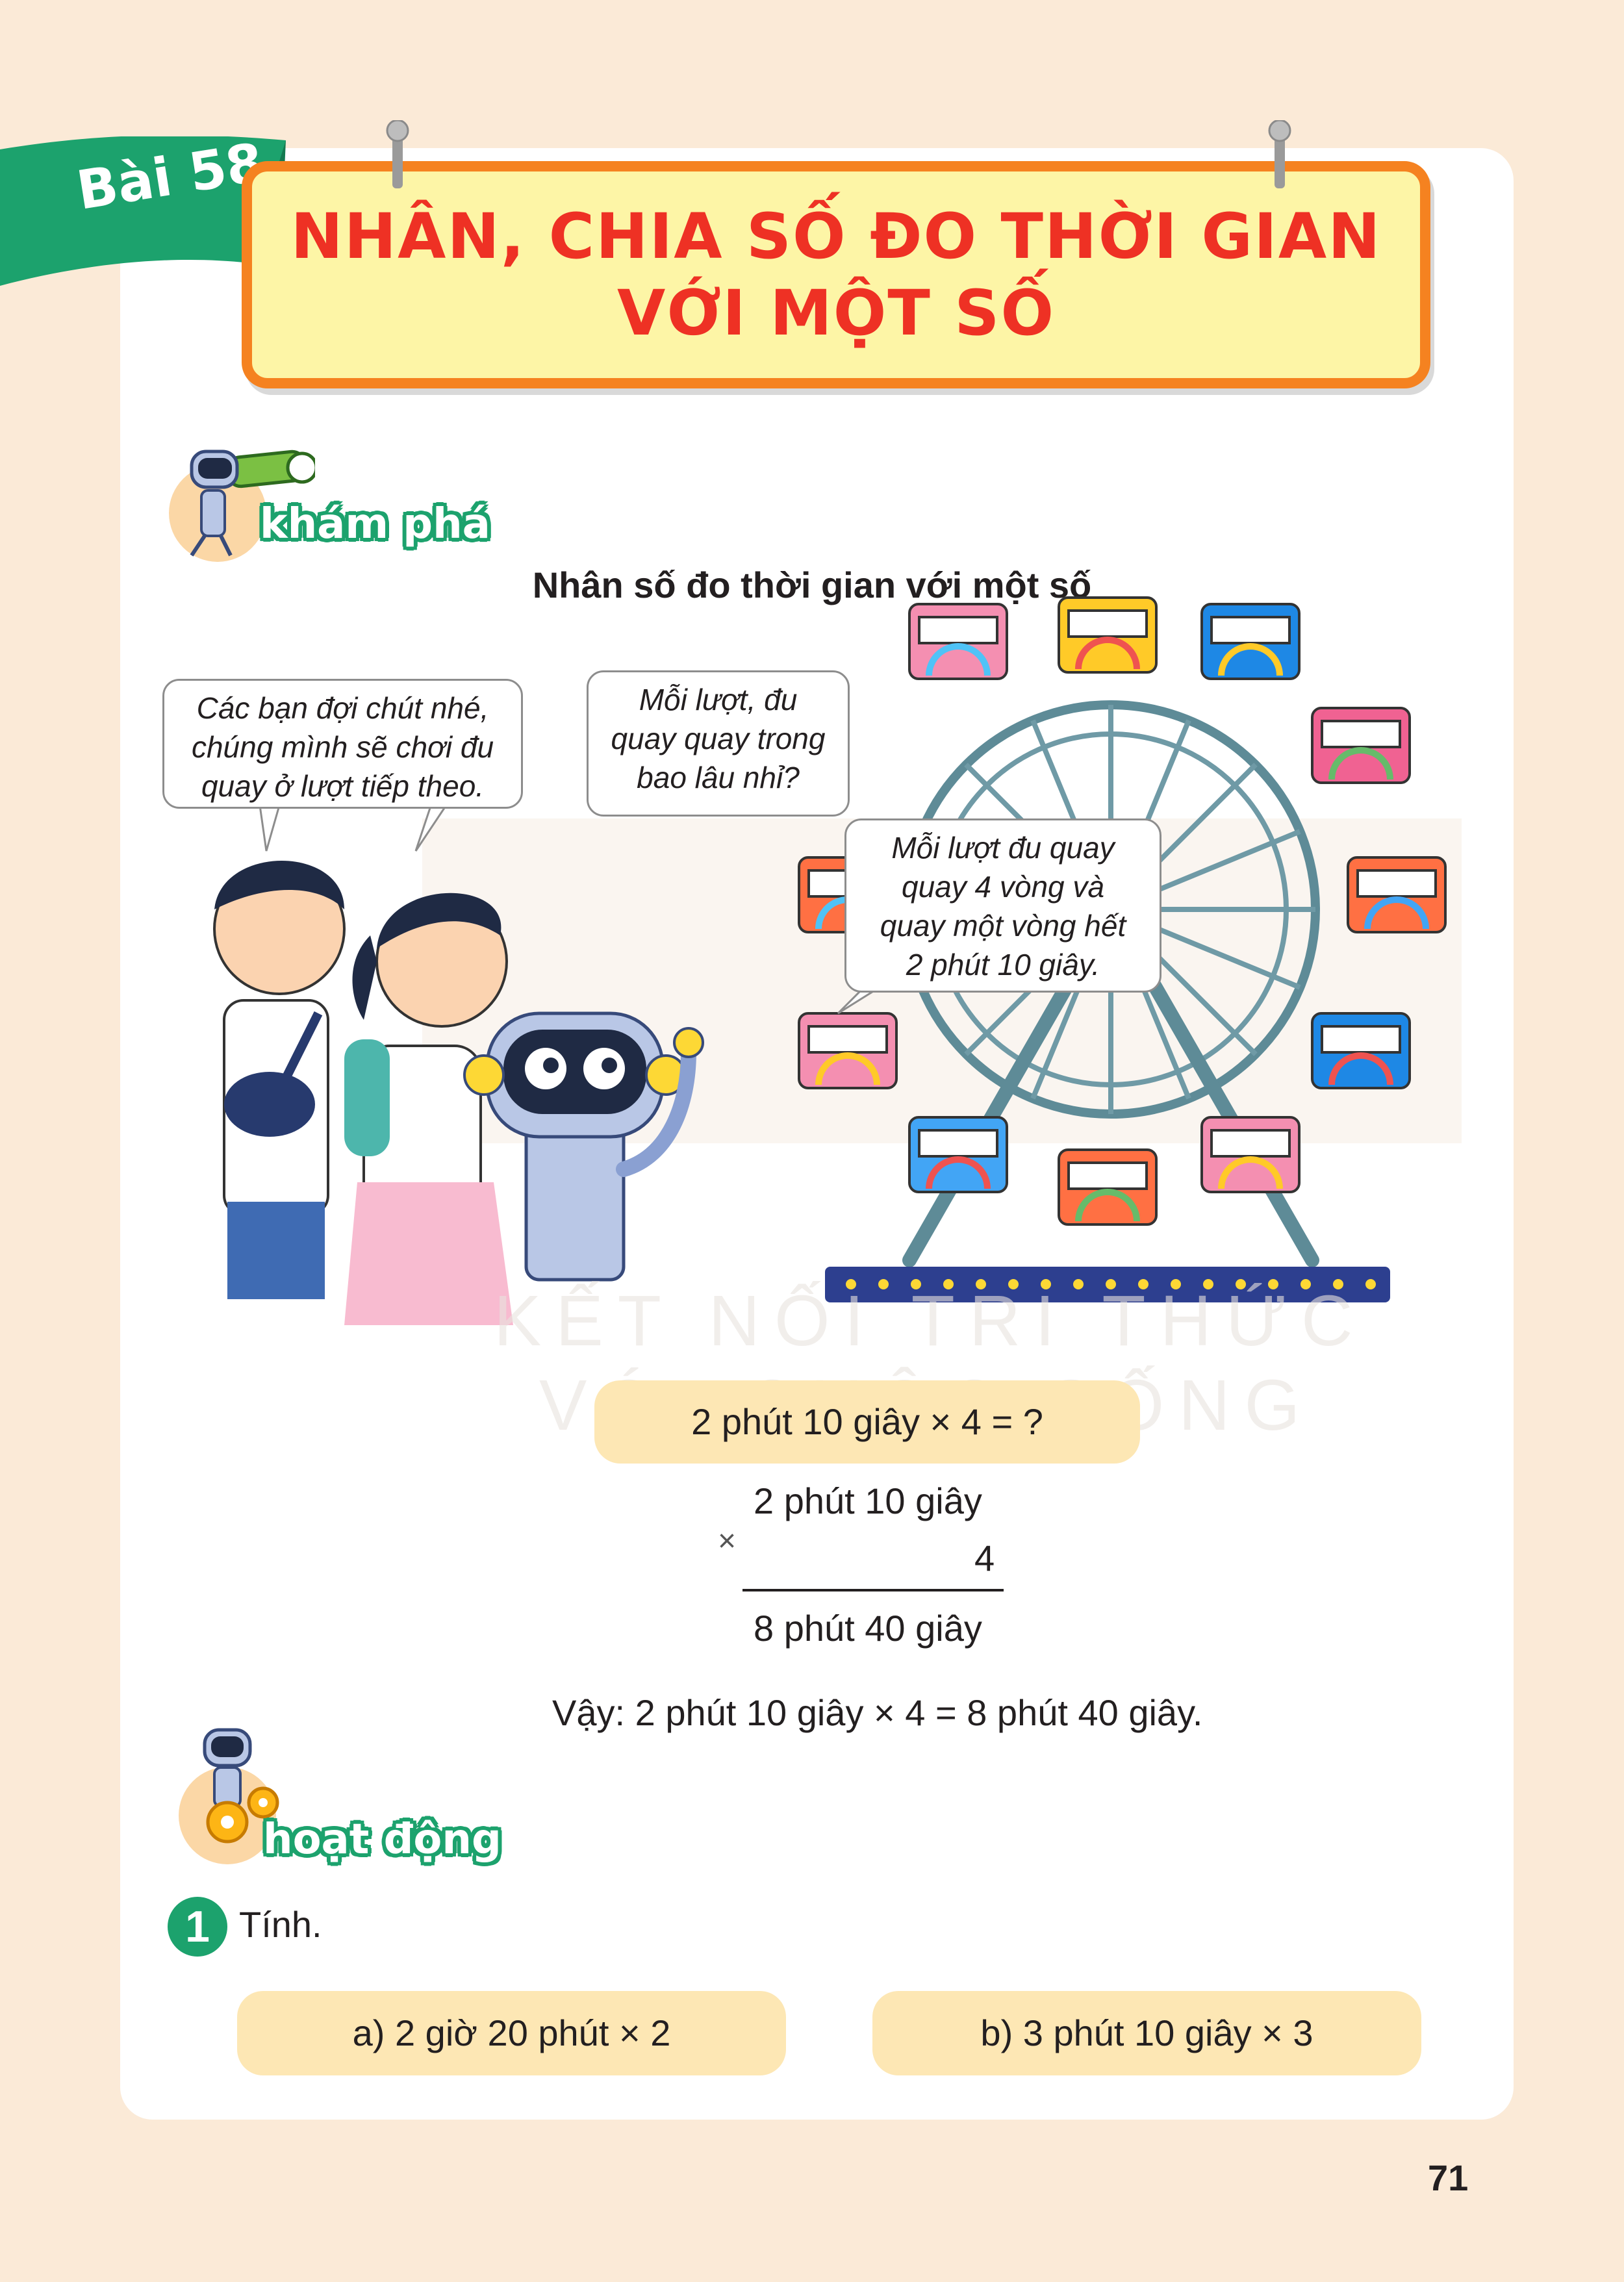  Describe the element at coordinates (718, 777) in the screenshot. I see `bubble-line: bao lâu nhỉ?` at that location.